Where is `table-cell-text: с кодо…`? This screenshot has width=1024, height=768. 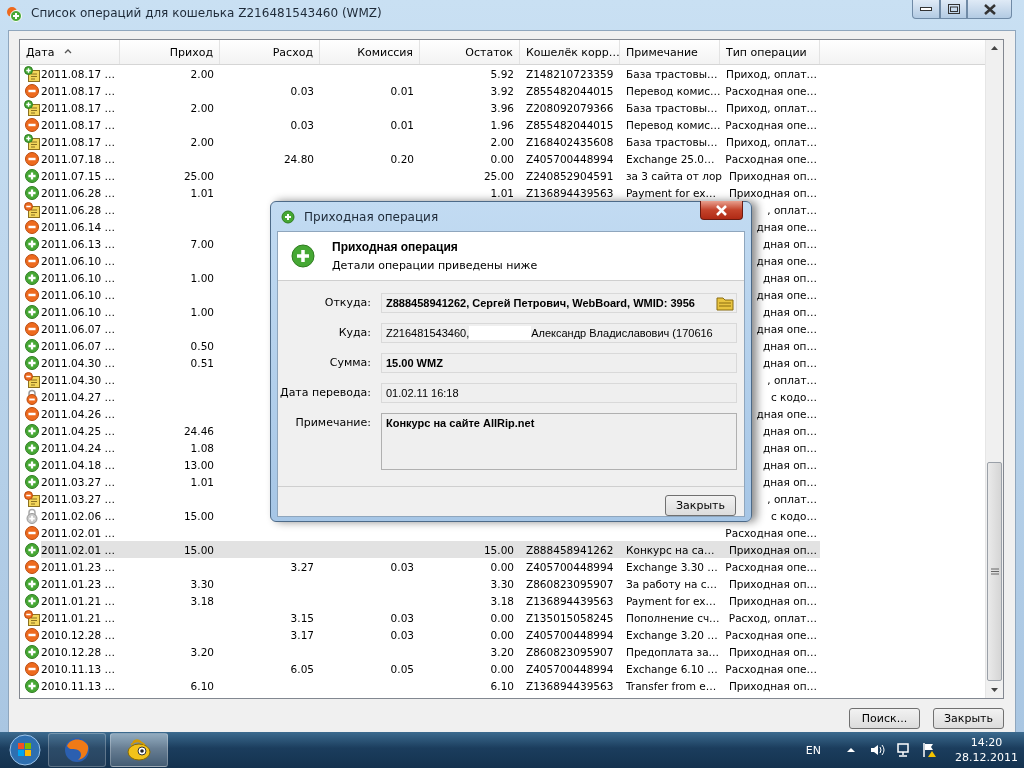 table-cell-text: с кодо… is located at coordinates (794, 516).